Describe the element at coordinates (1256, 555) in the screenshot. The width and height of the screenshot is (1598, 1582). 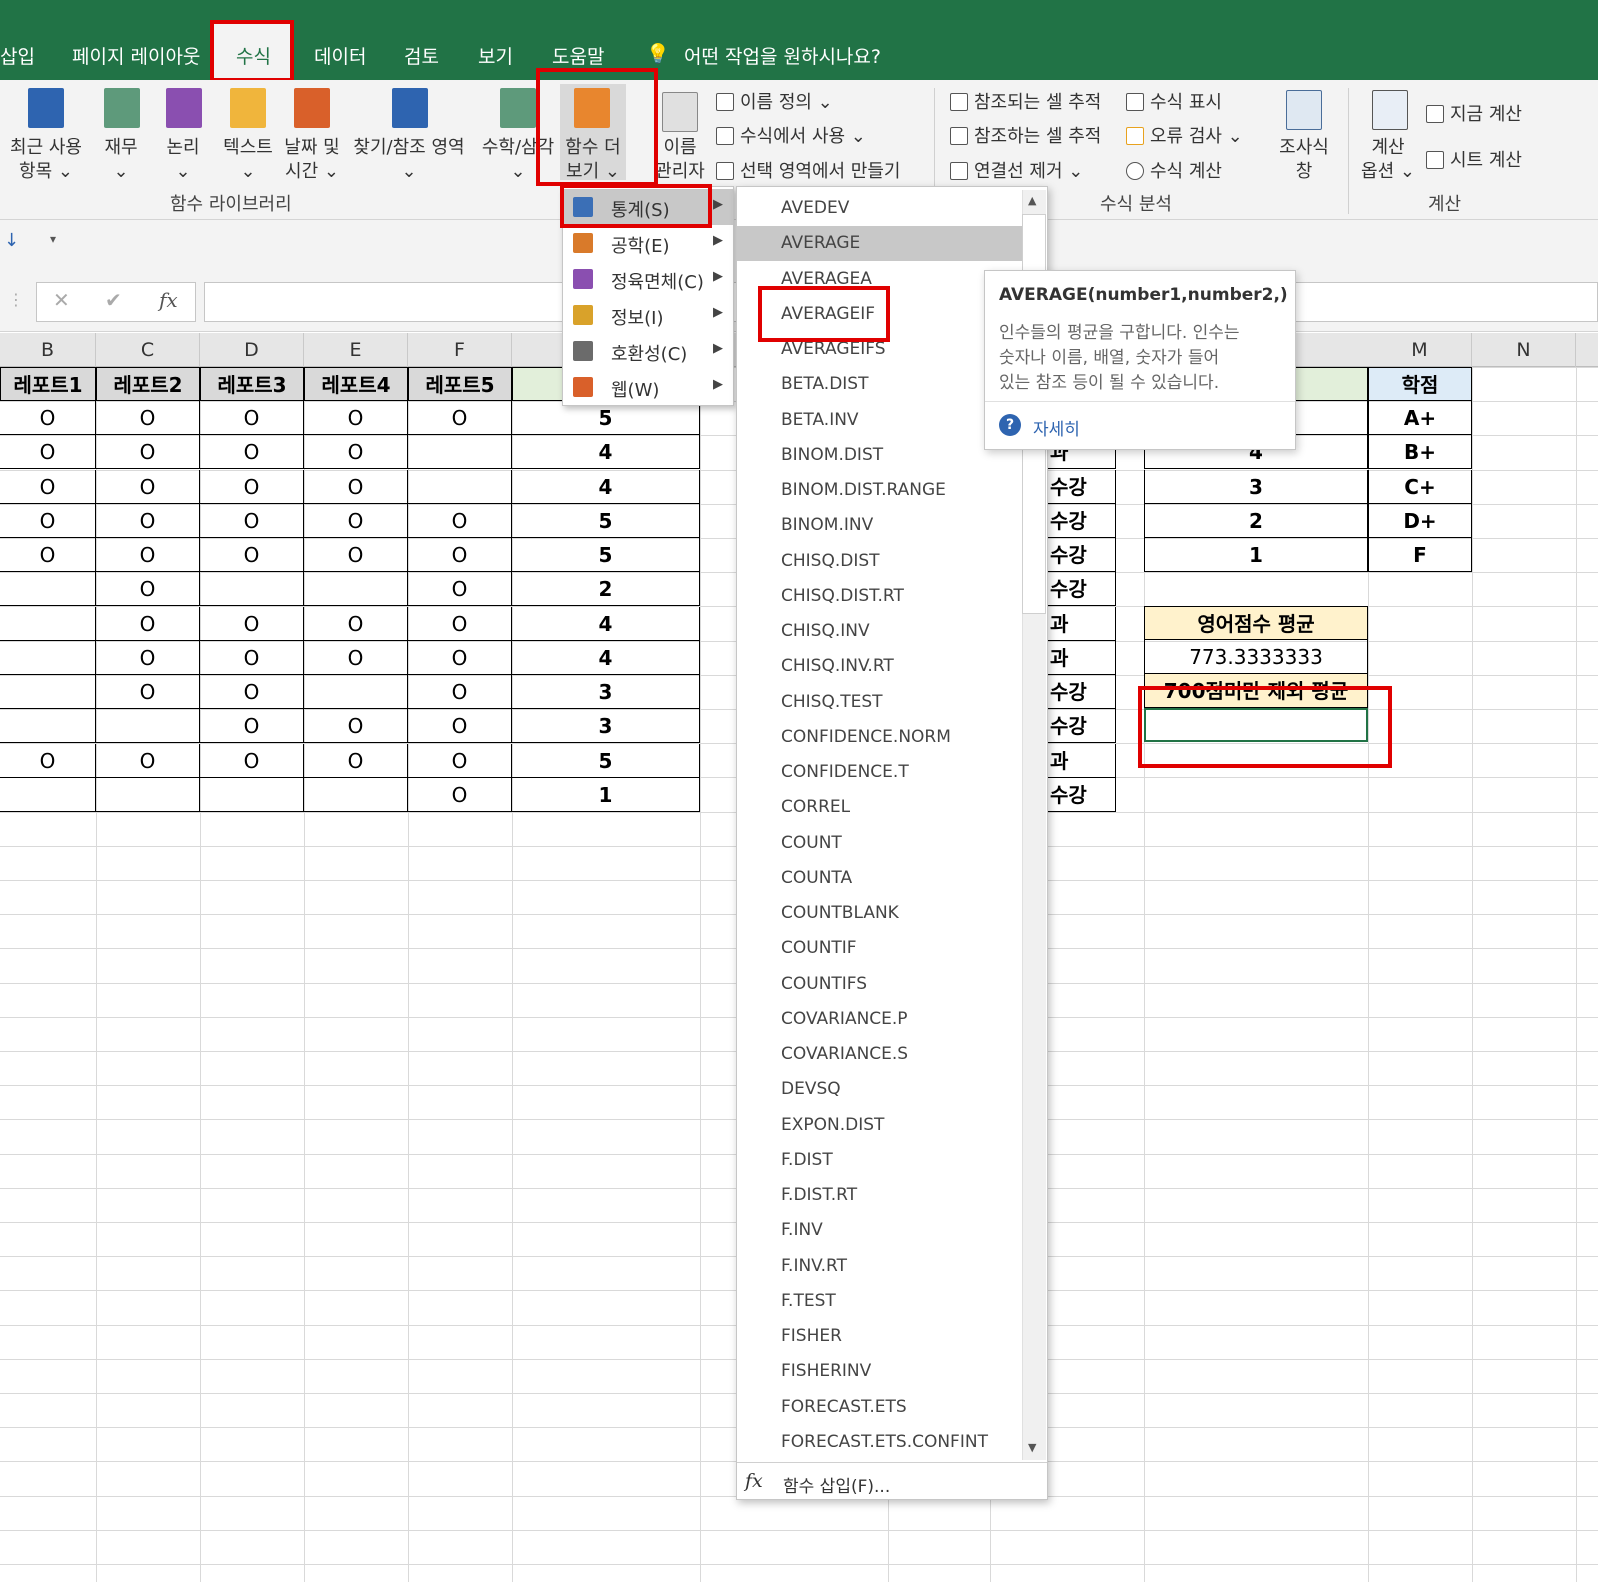
I see `count-cell: 1` at that location.